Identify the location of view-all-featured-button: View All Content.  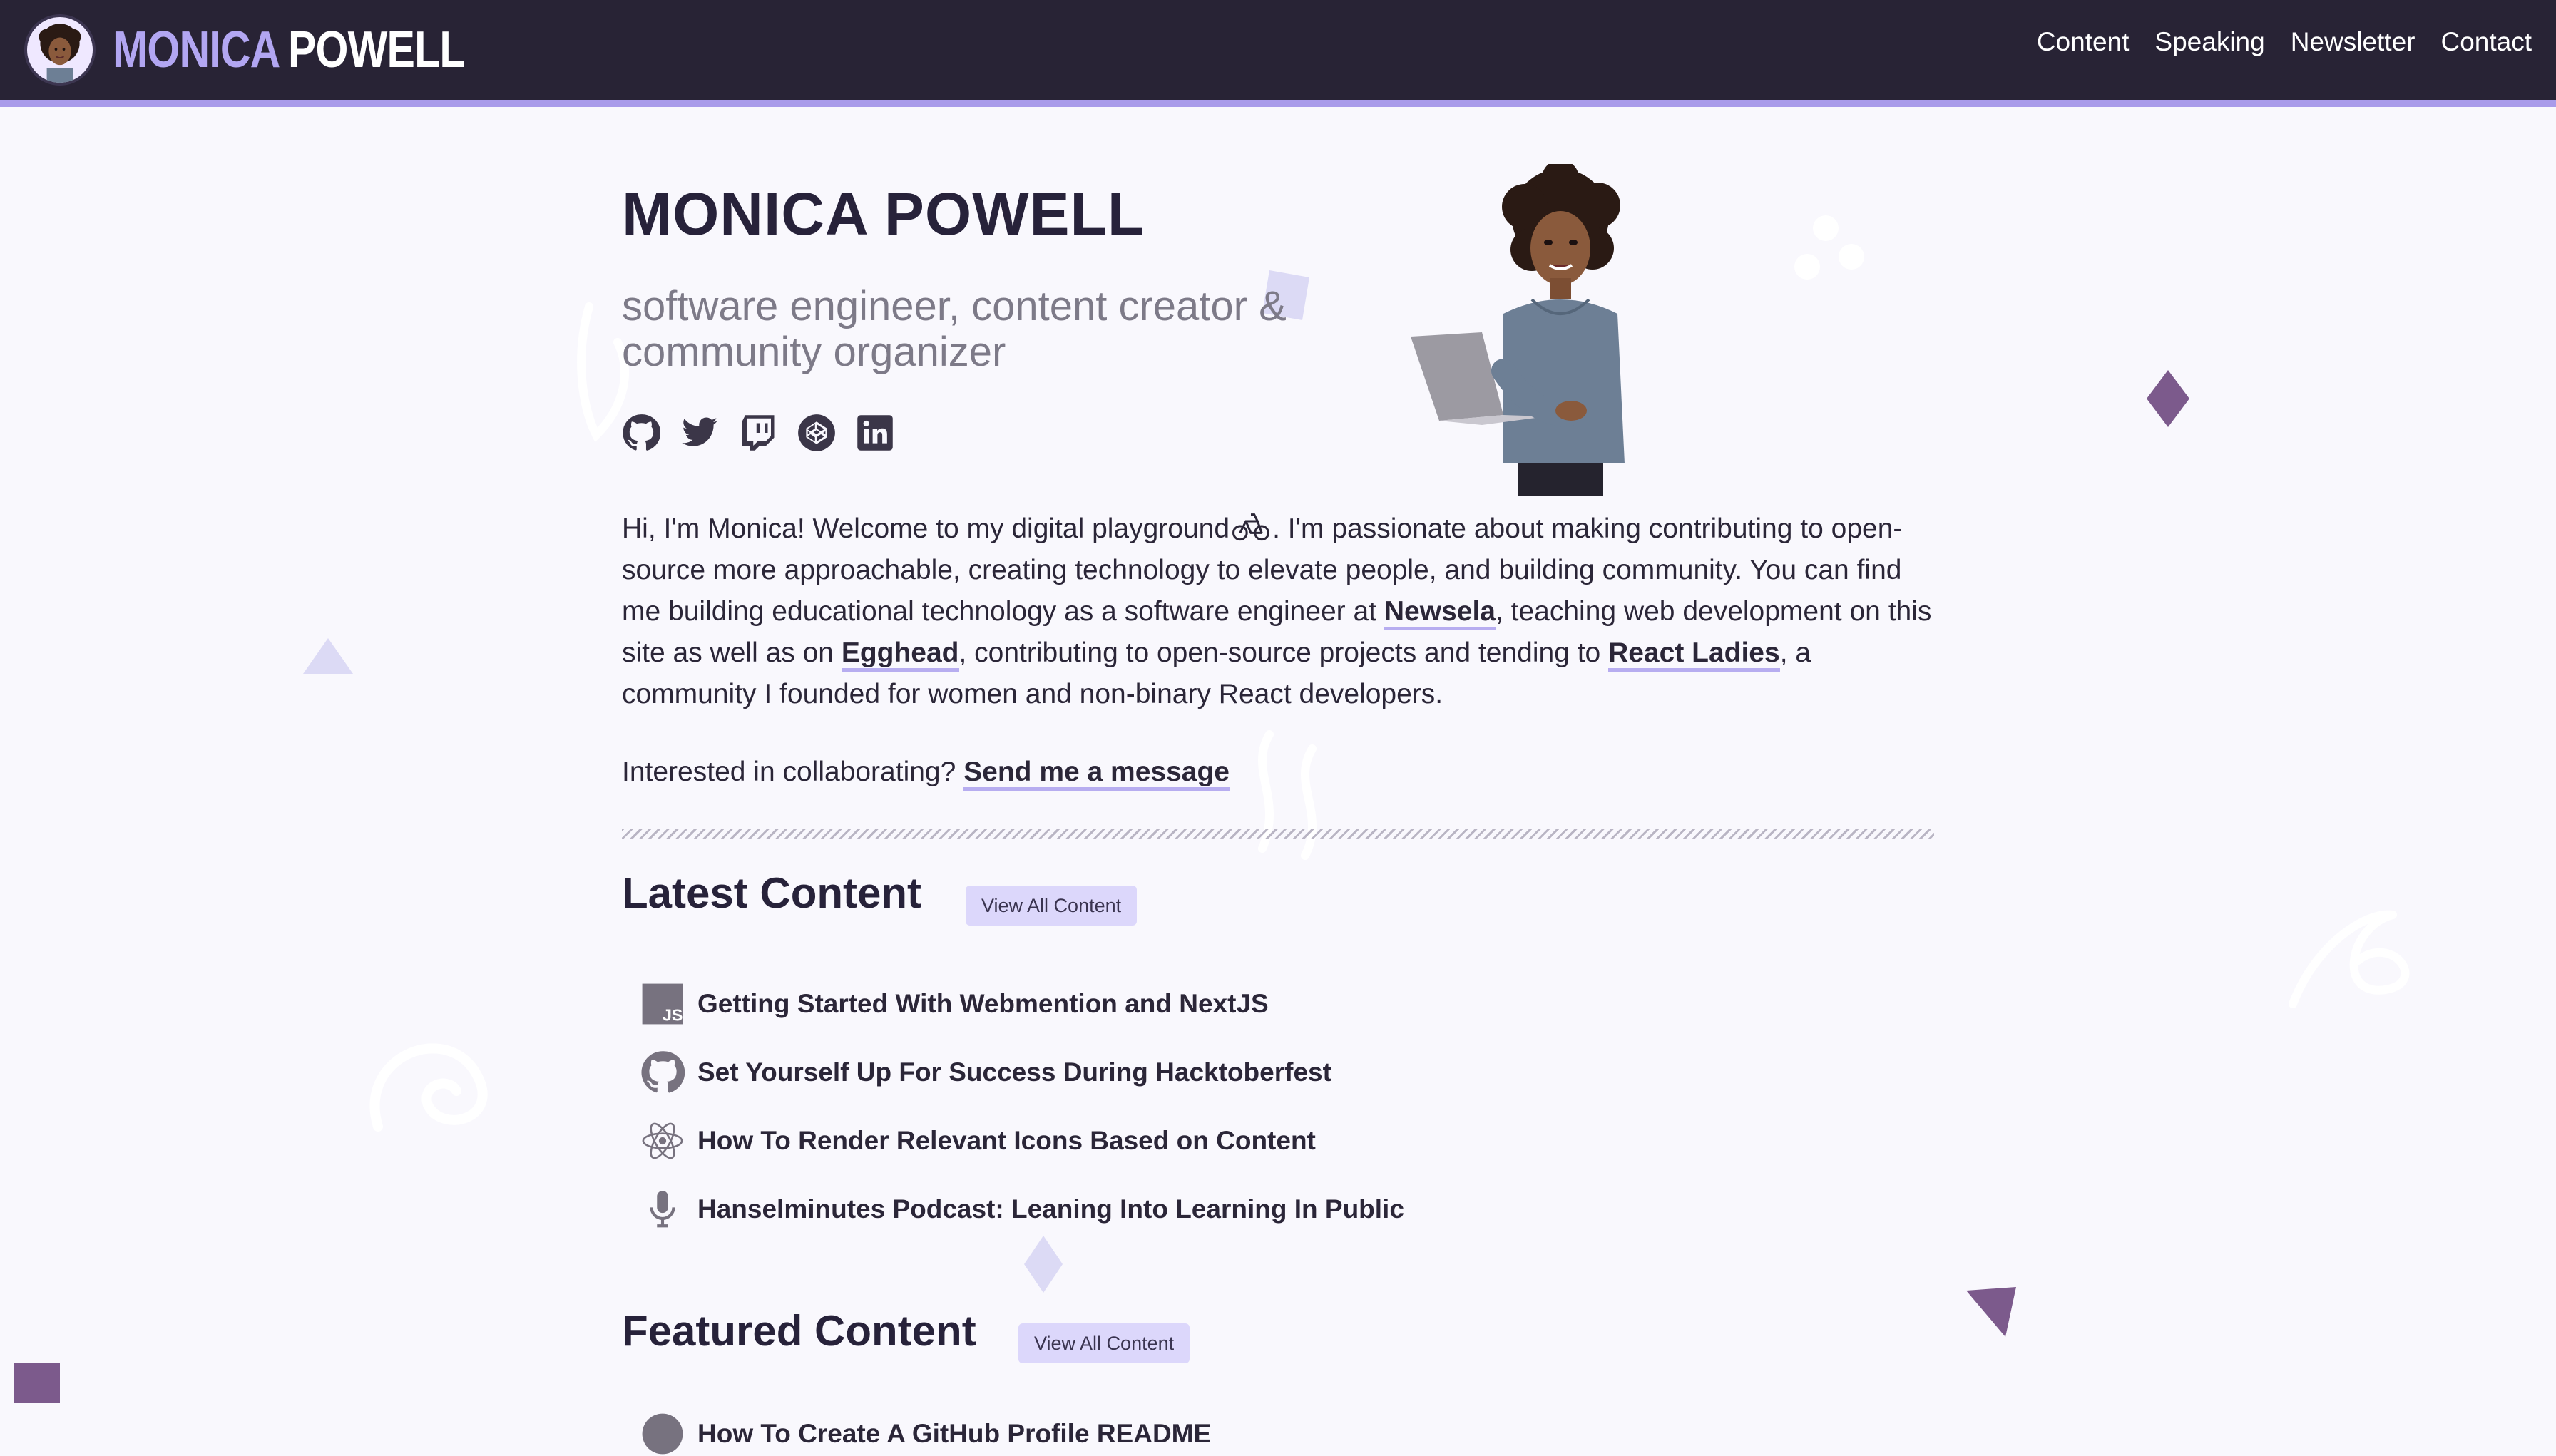
(1104, 1343).